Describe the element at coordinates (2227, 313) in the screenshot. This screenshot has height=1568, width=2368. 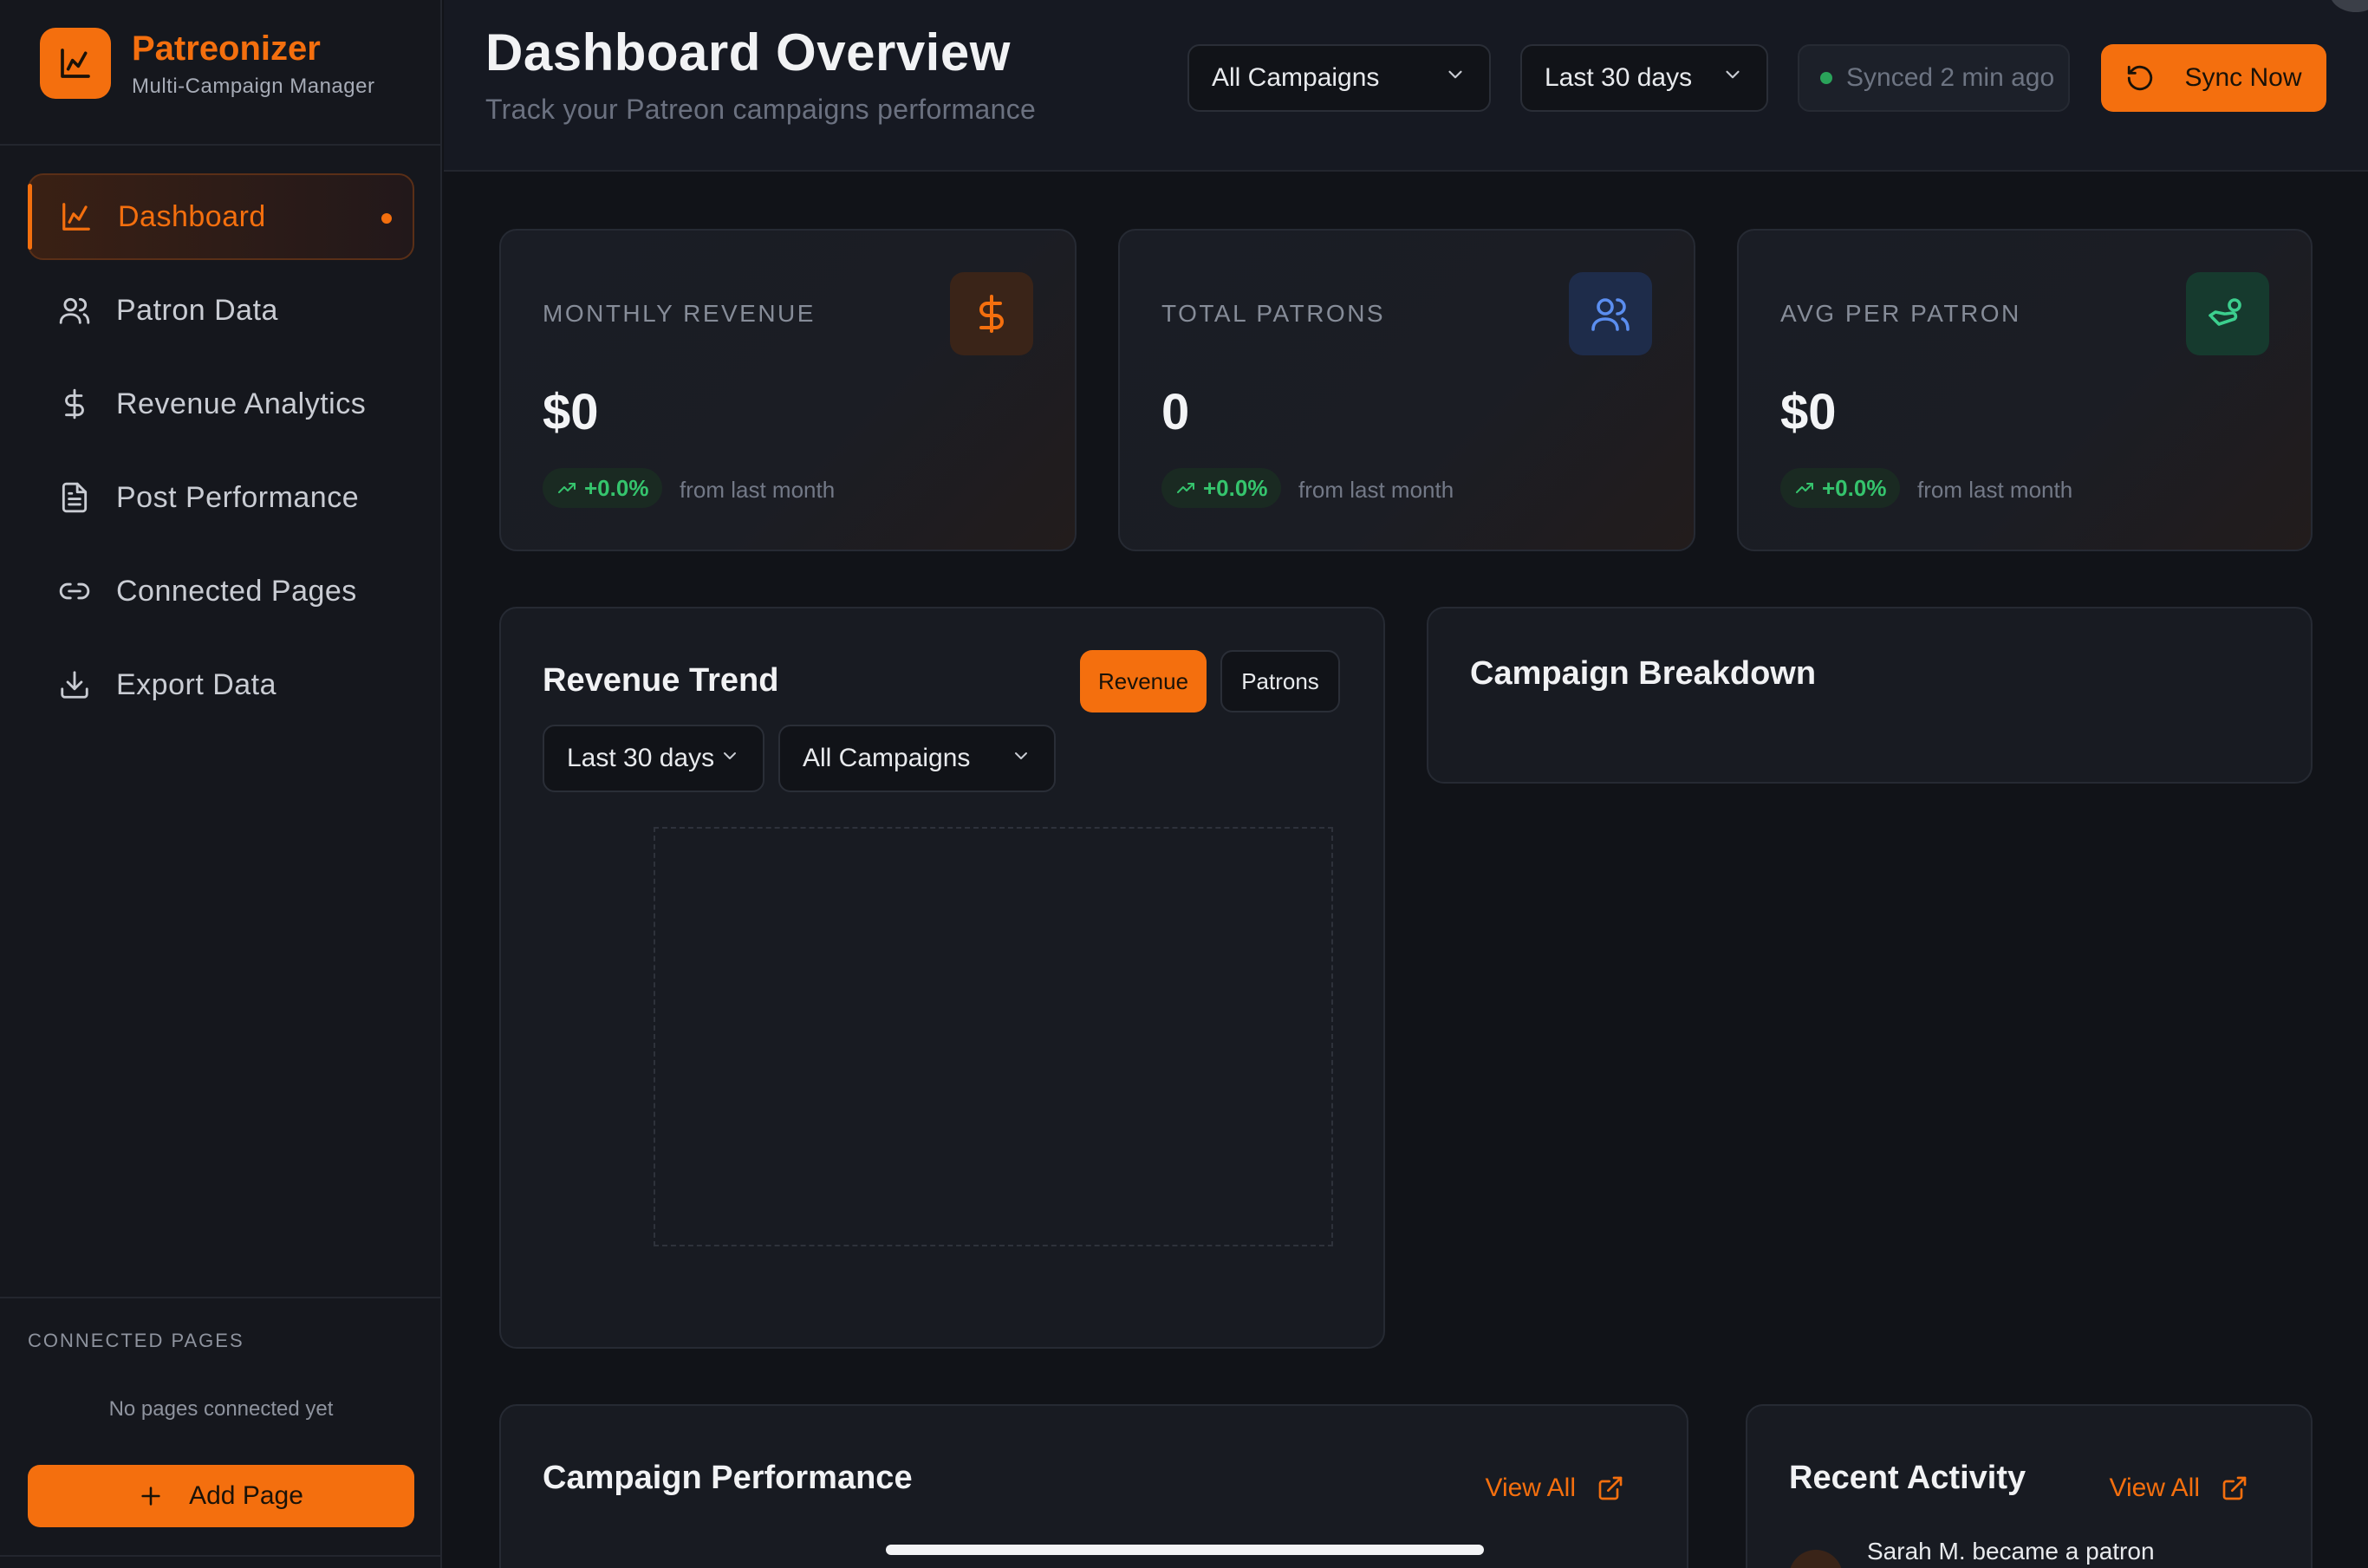
I see `hand-coin-icon` at that location.